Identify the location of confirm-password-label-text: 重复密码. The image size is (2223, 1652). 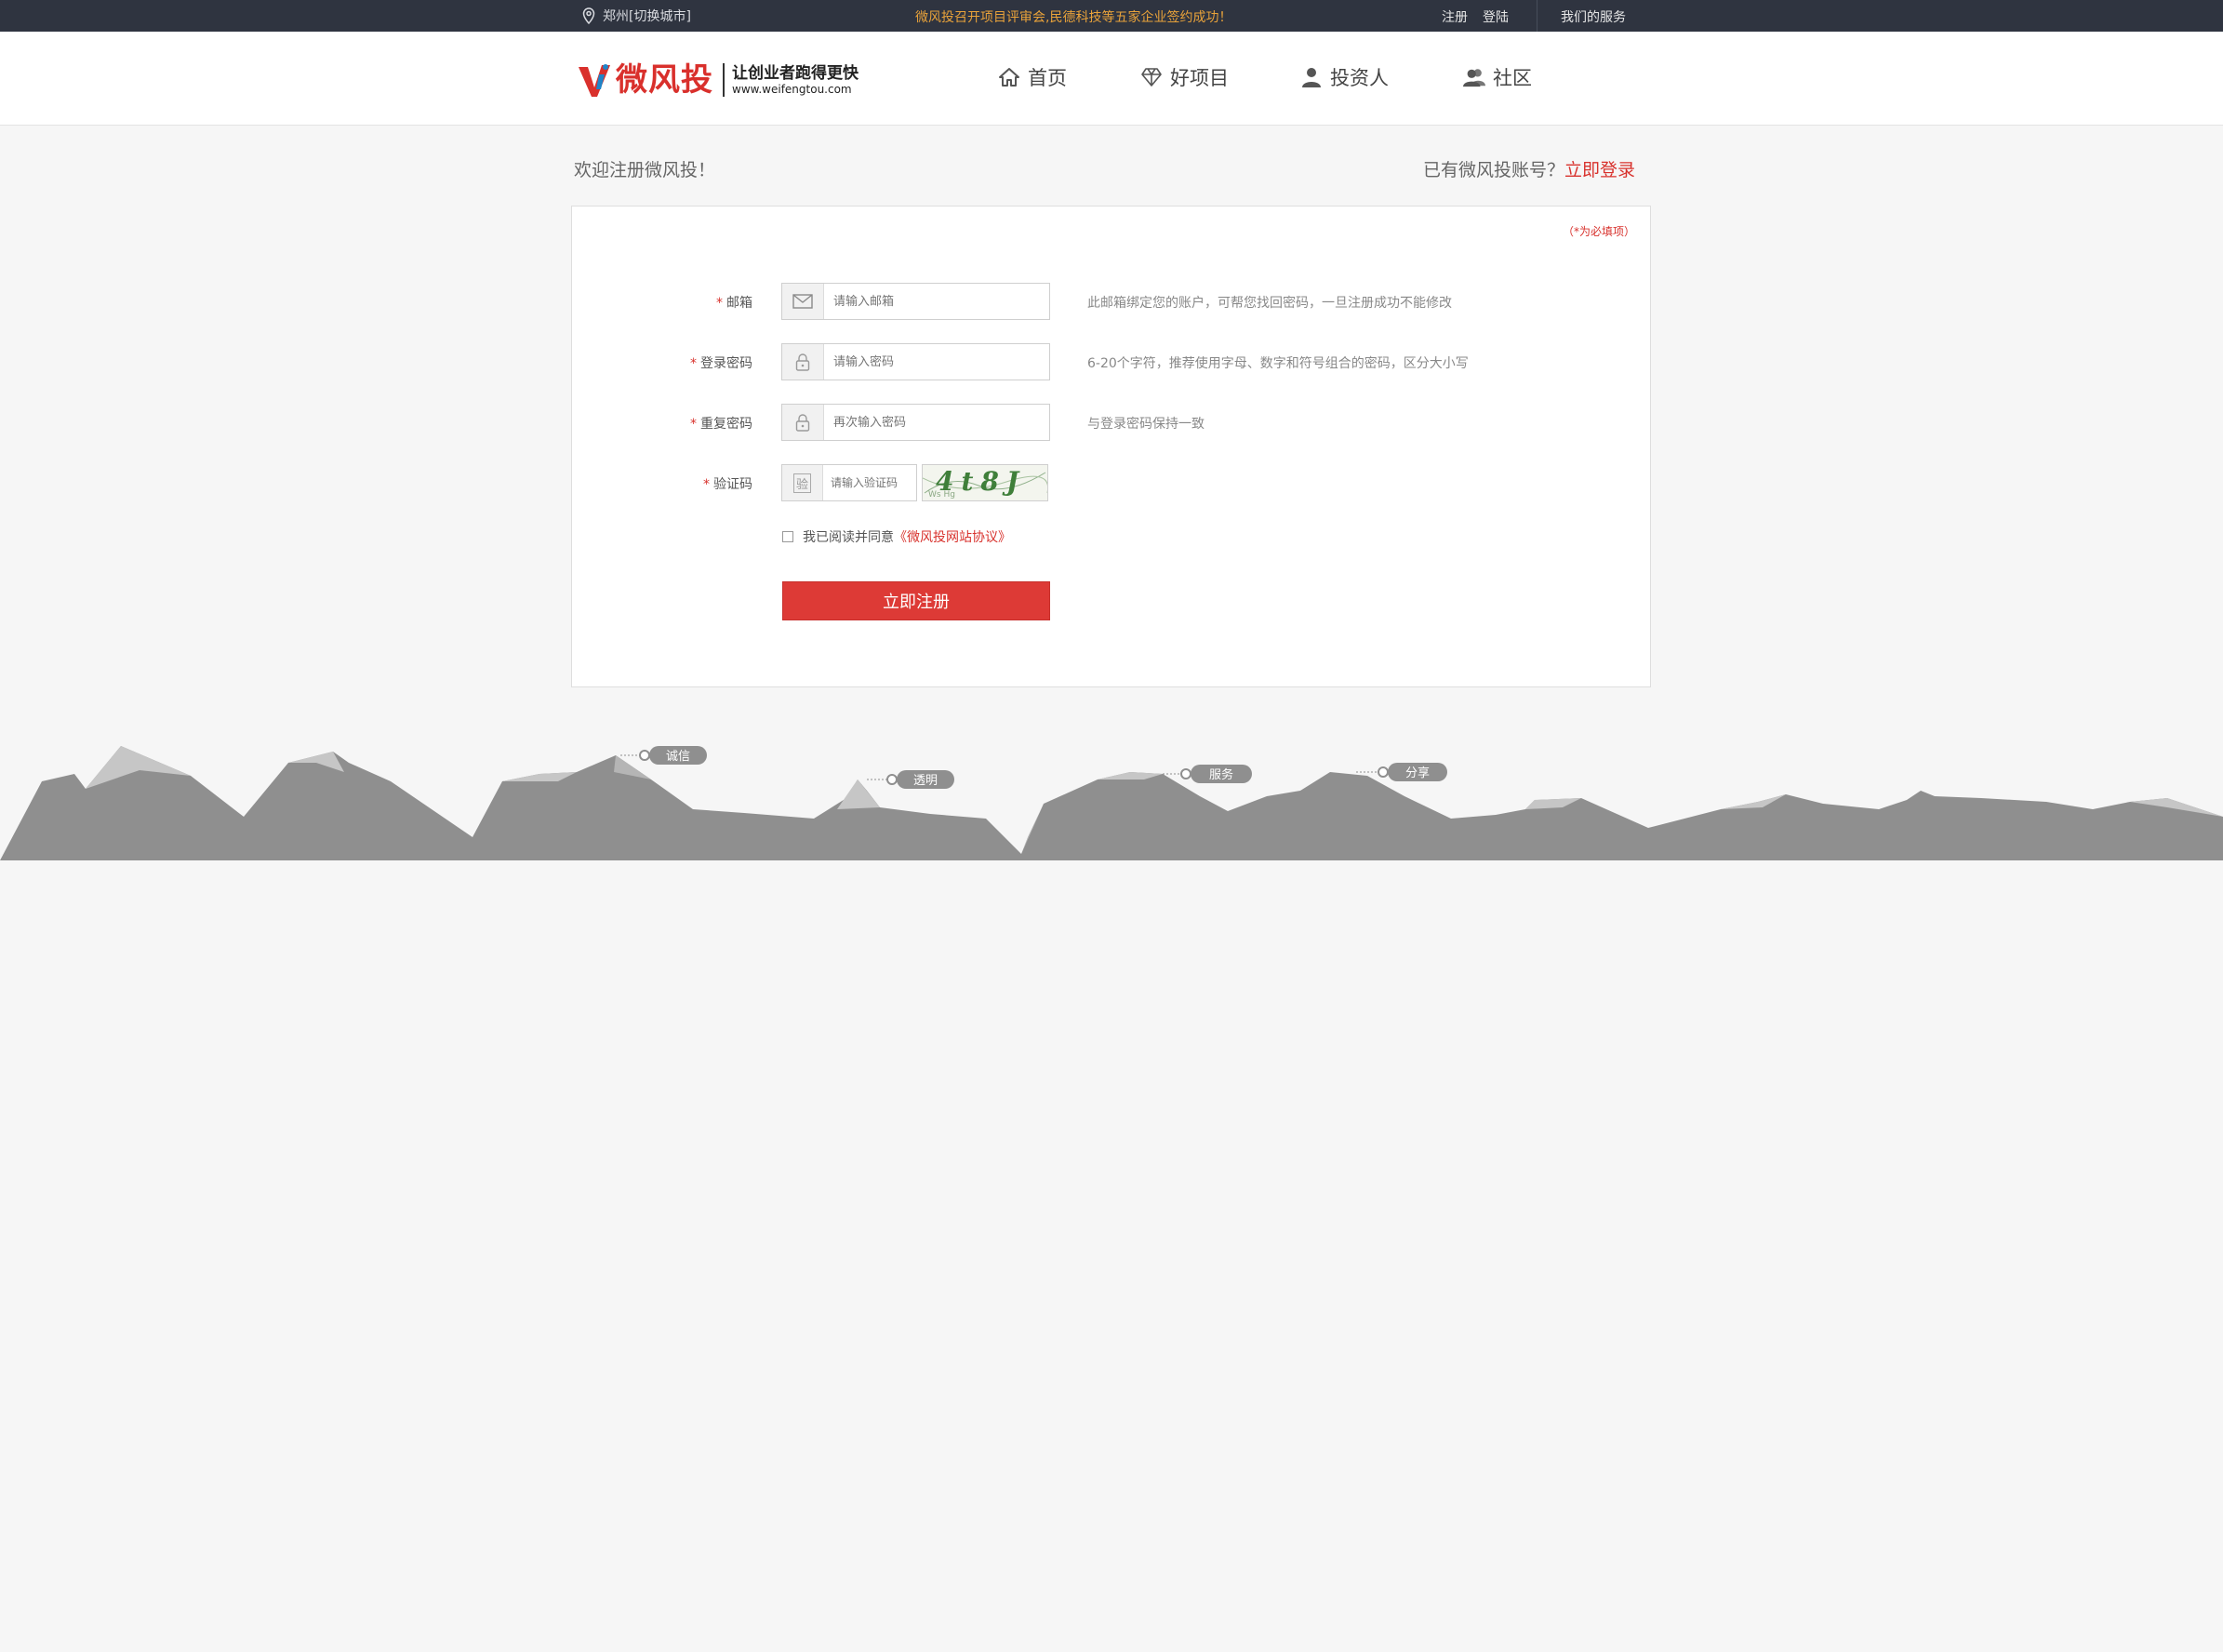
(726, 424).